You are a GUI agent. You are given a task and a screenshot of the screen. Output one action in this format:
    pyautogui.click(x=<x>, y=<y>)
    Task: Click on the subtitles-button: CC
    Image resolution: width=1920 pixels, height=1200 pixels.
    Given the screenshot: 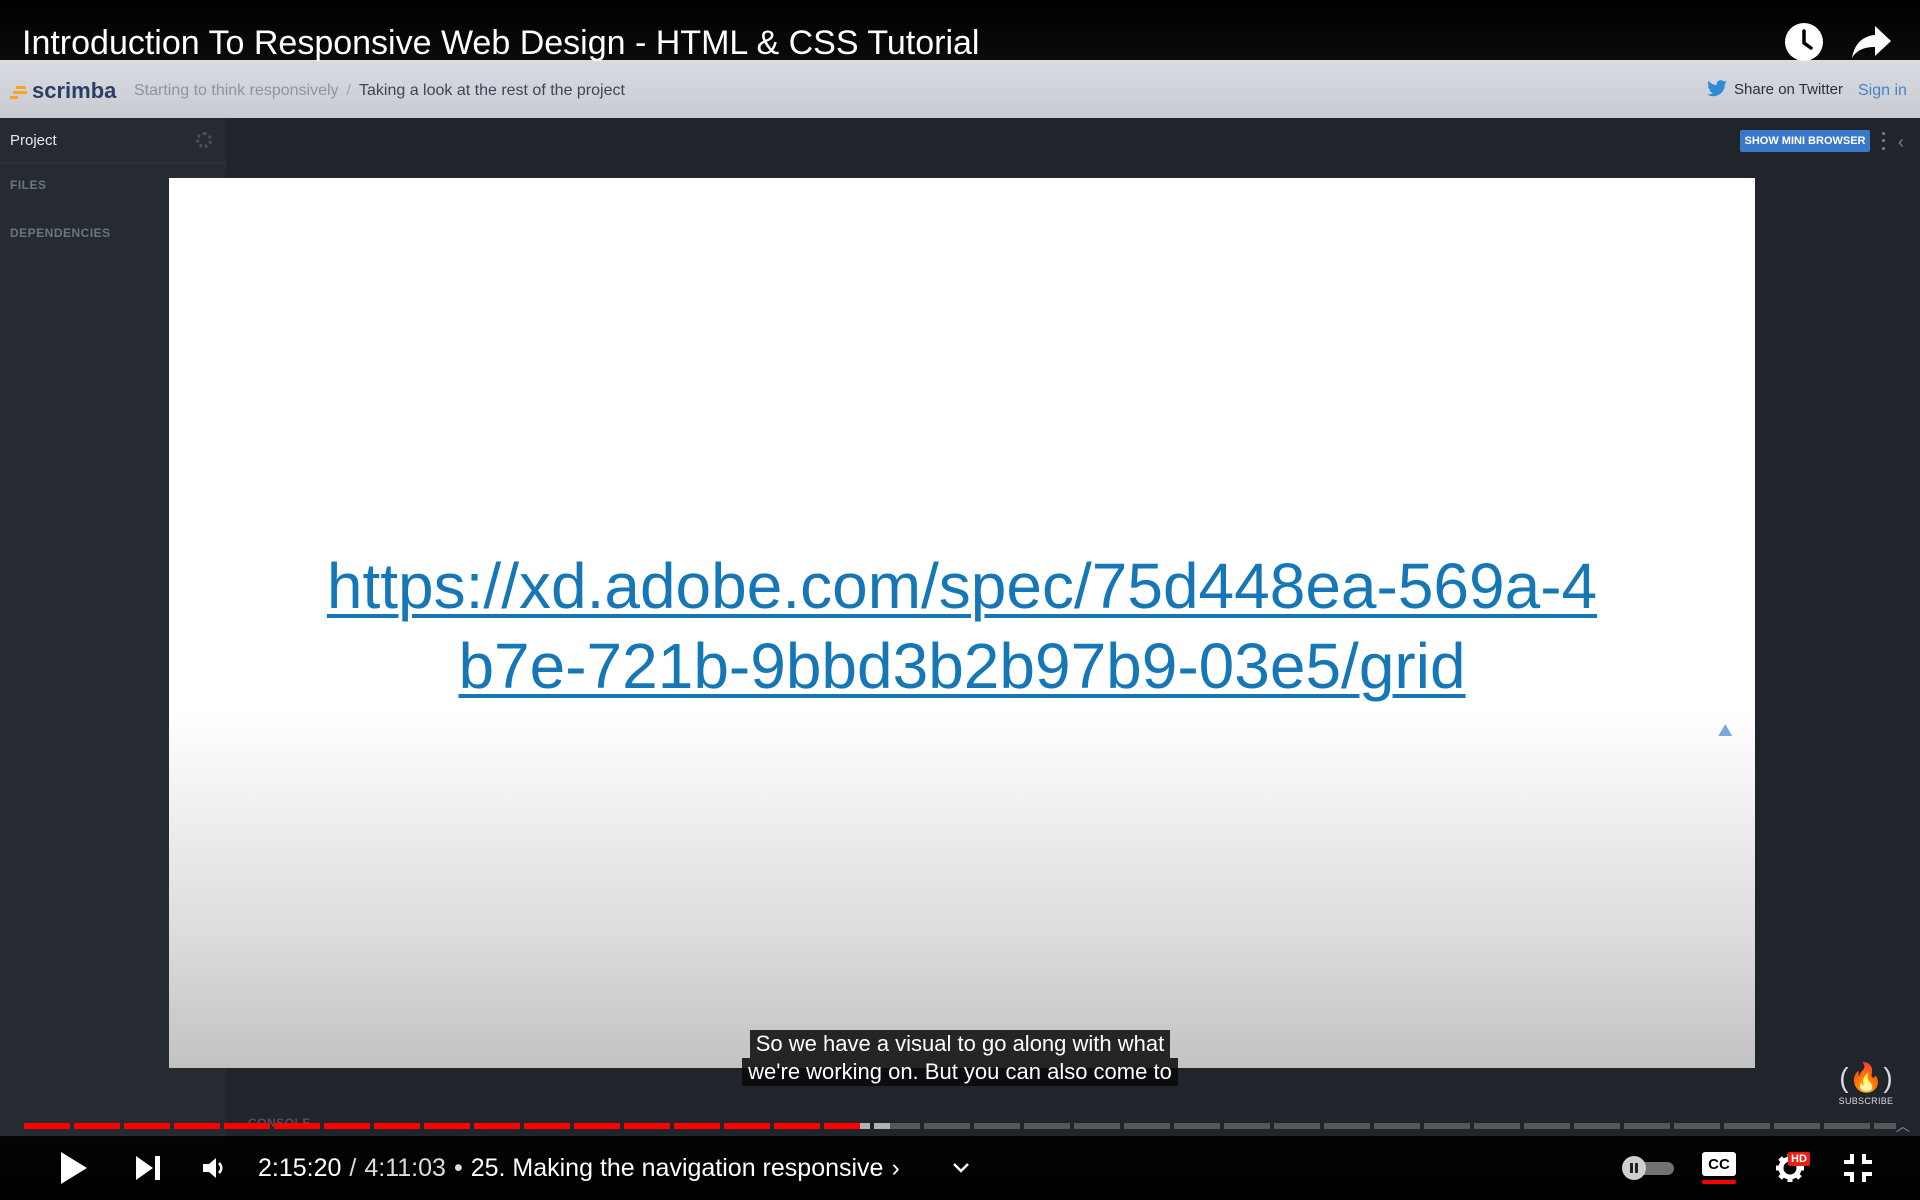 What is the action you would take?
    pyautogui.click(x=1720, y=1168)
    